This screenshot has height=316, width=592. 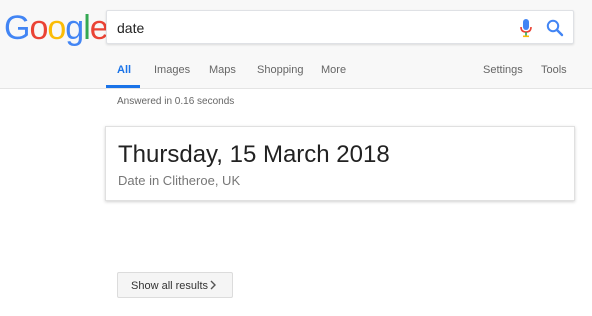 What do you see at coordinates (213, 285) in the screenshot?
I see `chevron-right-icon` at bounding box center [213, 285].